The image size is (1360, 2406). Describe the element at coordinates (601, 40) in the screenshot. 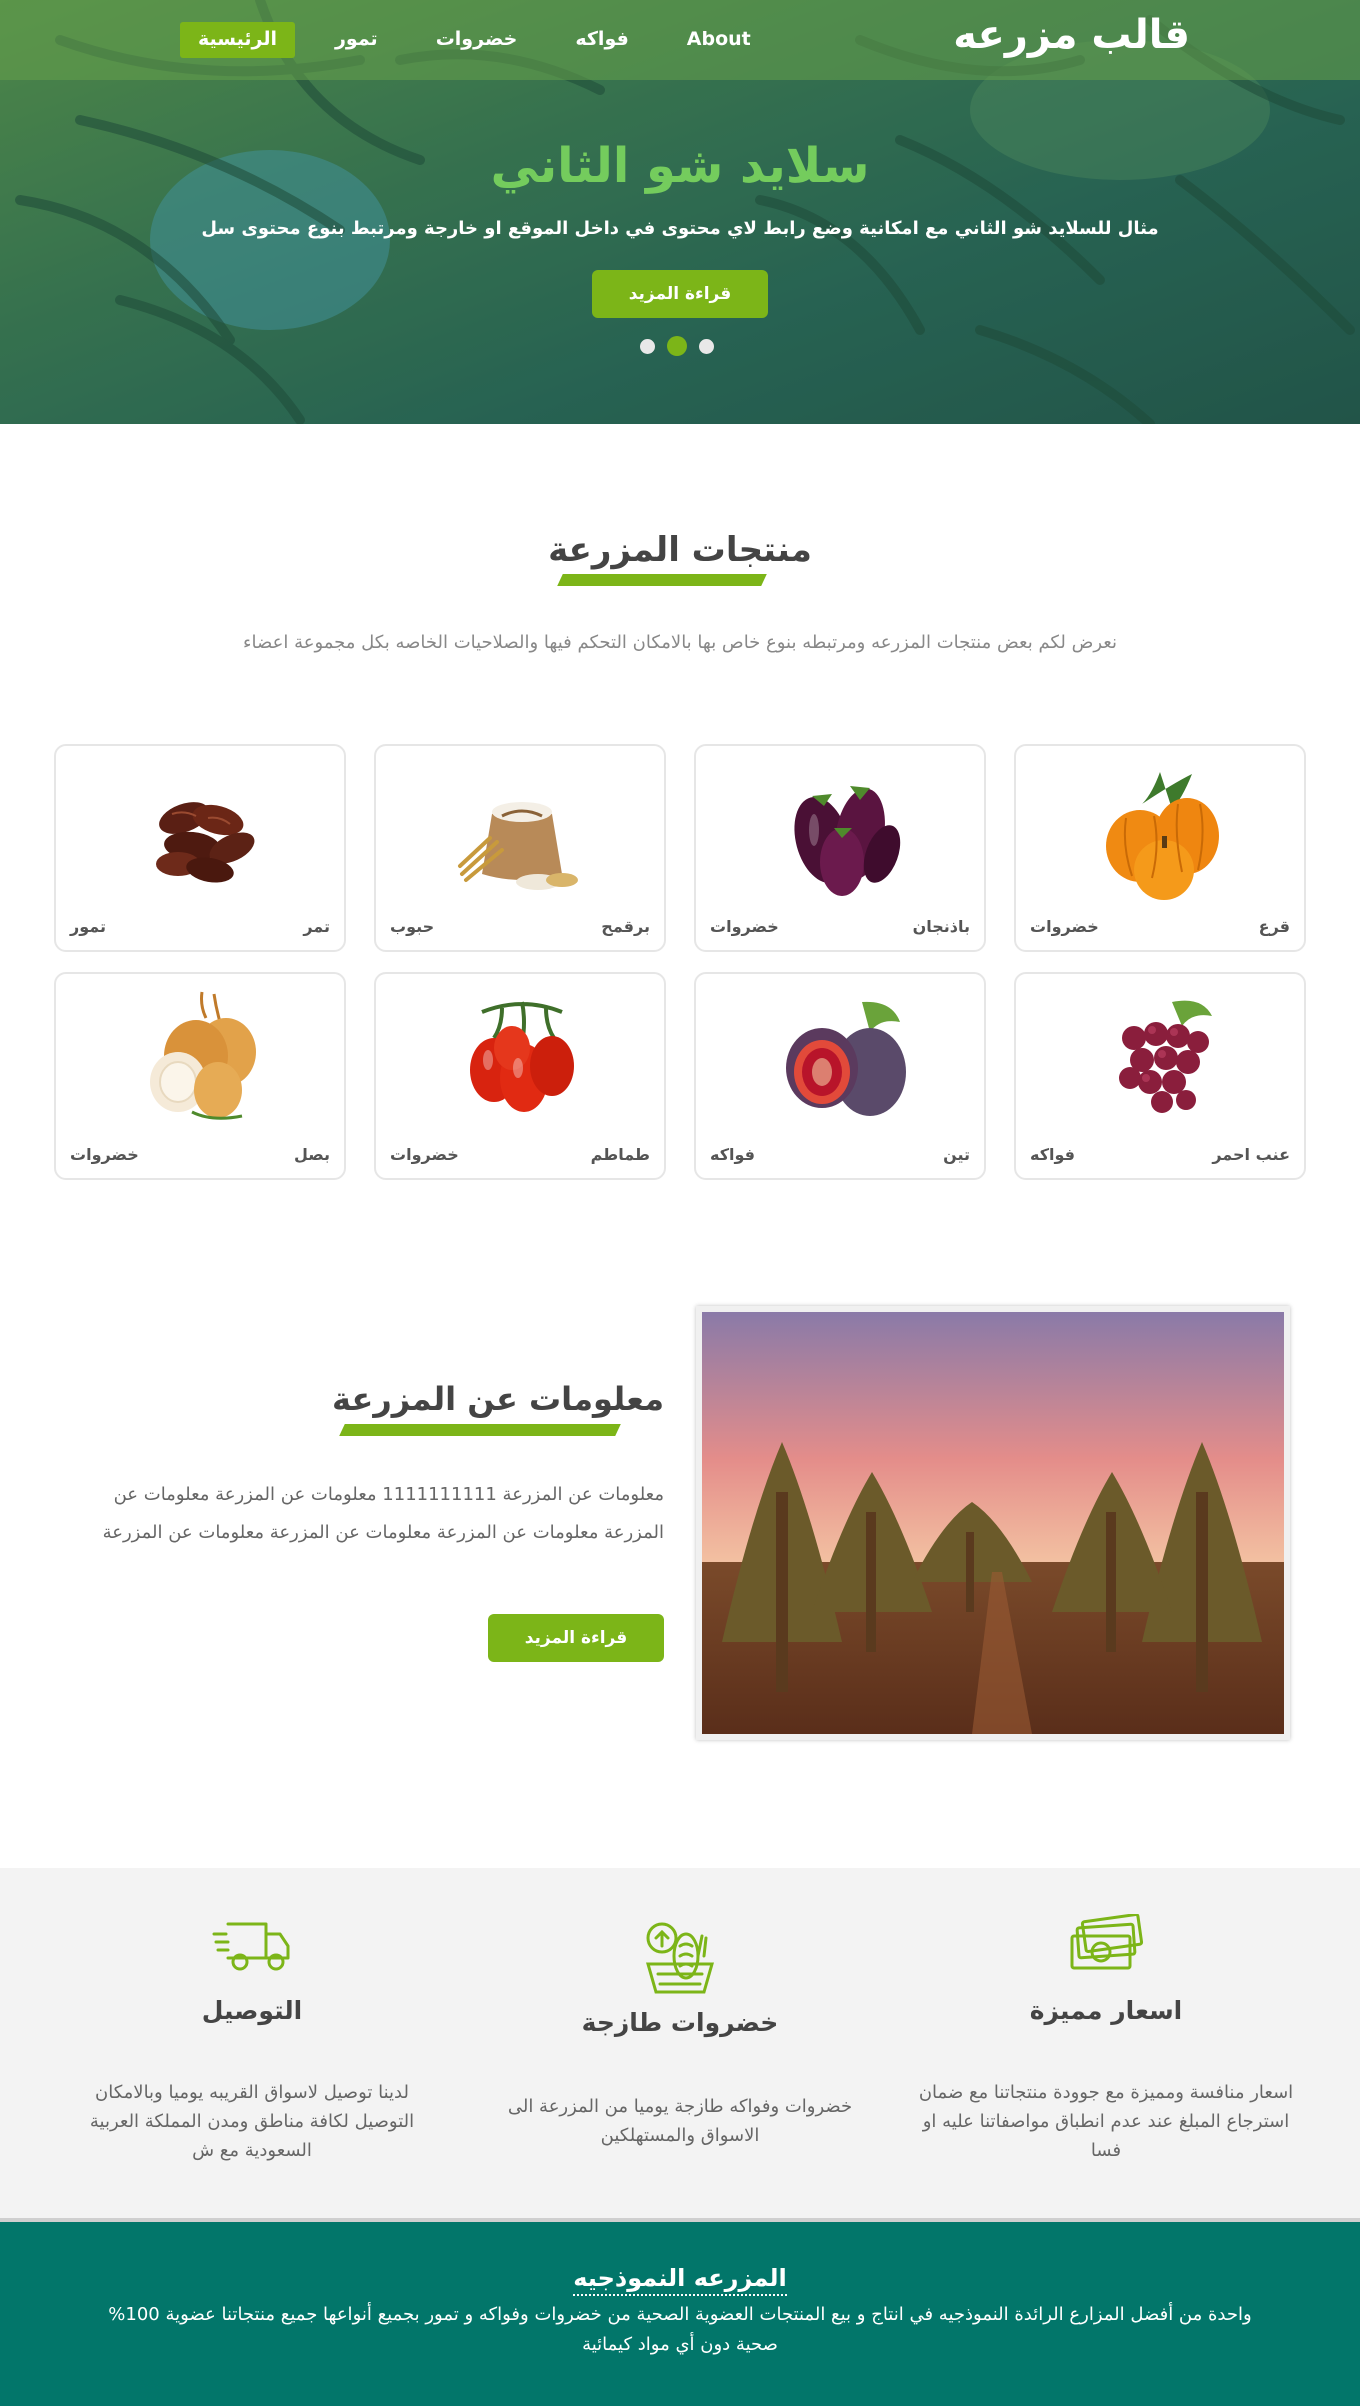

I see `nav-item-fruits: فواكه` at that location.